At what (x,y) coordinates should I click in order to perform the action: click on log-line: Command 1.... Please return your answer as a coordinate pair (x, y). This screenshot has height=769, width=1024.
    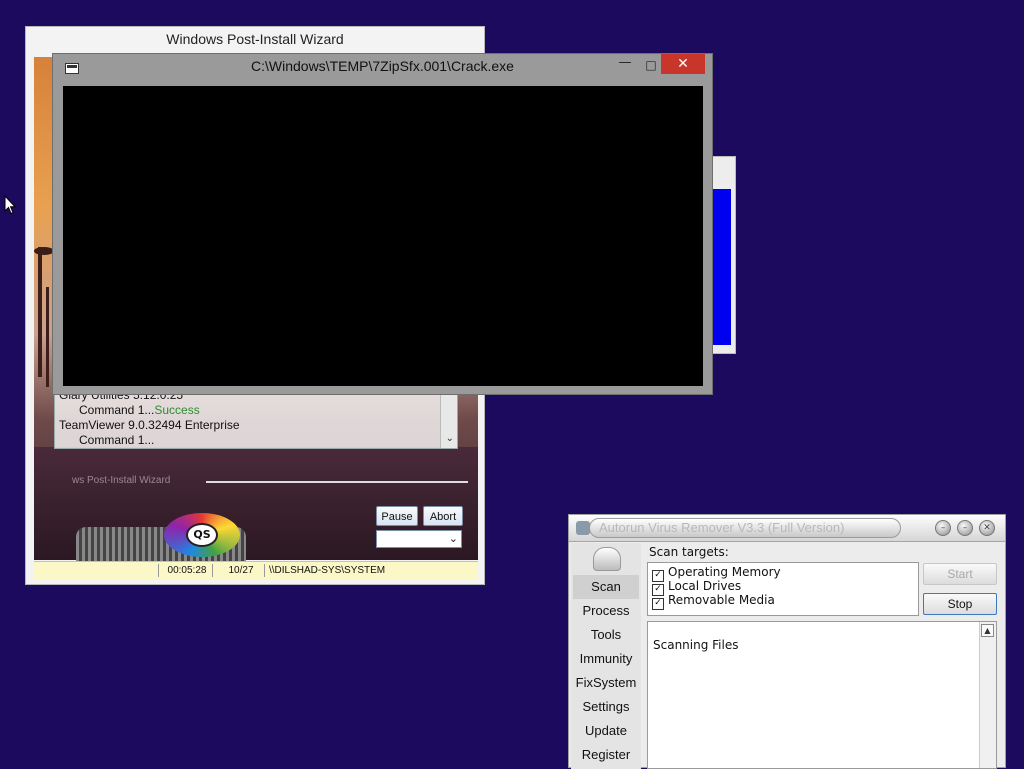
    Looking at the image, I should click on (117, 440).